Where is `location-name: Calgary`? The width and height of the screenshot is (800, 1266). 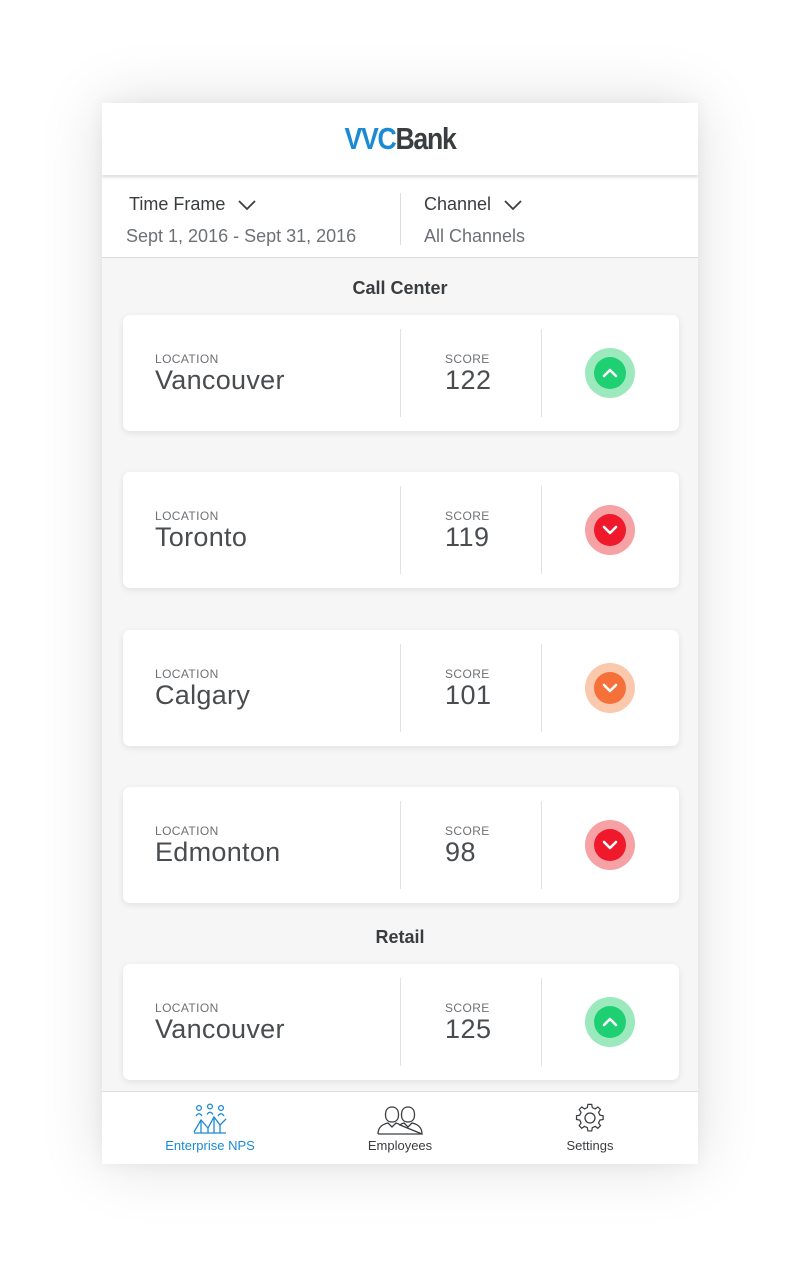 location-name: Calgary is located at coordinates (203, 695).